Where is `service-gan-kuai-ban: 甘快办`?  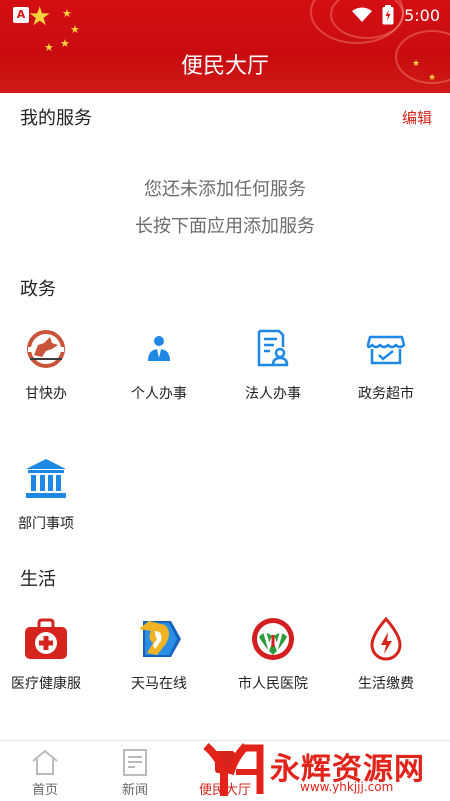
service-gan-kuai-ban: 甘快办 is located at coordinates (51, 364).